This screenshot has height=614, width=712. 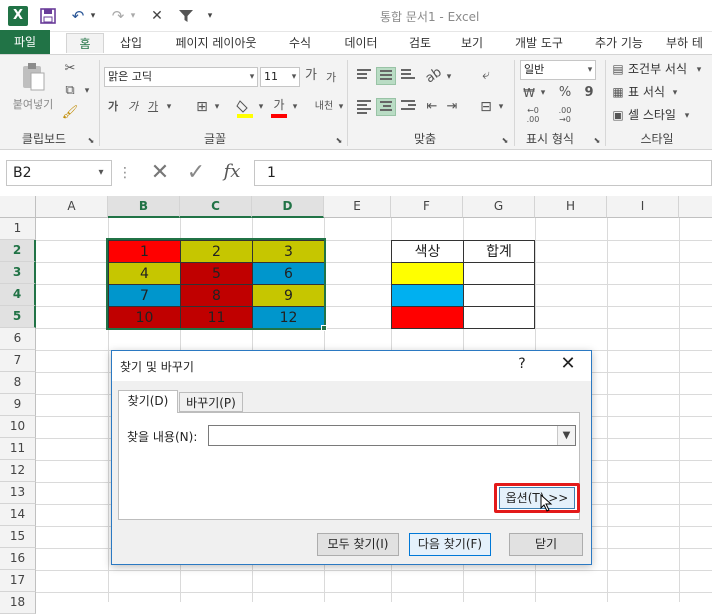 What do you see at coordinates (452, 107) in the screenshot?
I see `increase-indent-icon: ⇥` at bounding box center [452, 107].